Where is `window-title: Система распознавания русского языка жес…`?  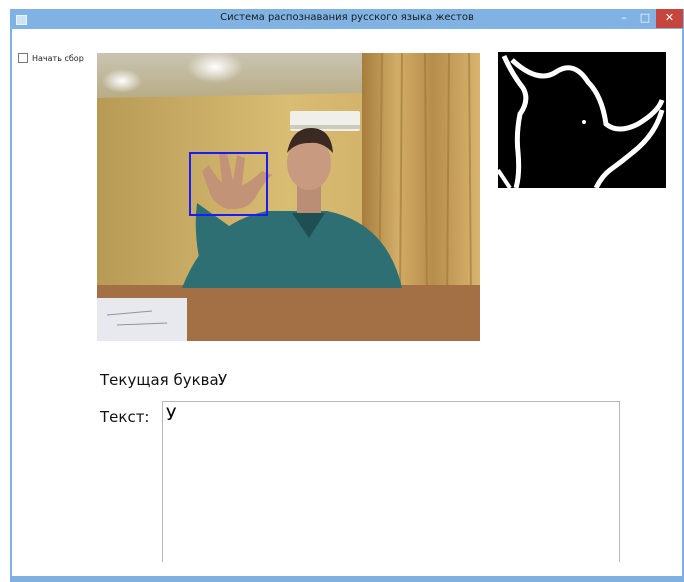 window-title: Система распознавания русского языка жес… is located at coordinates (347, 17).